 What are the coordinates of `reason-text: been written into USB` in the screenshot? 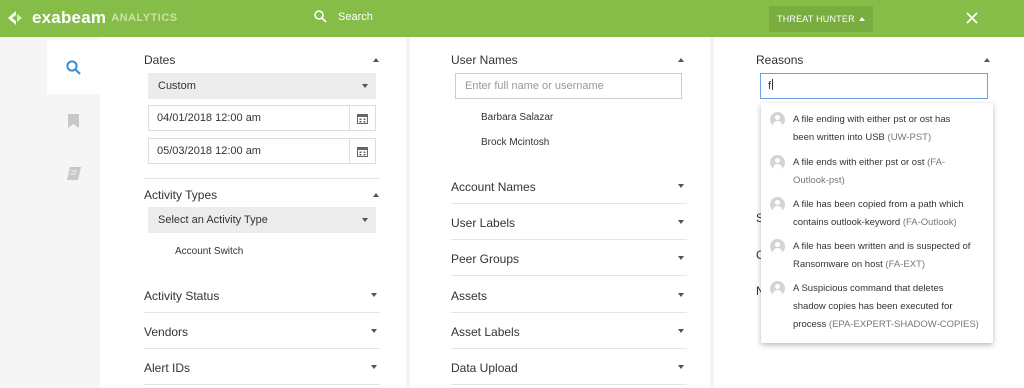 It's located at (839, 137).